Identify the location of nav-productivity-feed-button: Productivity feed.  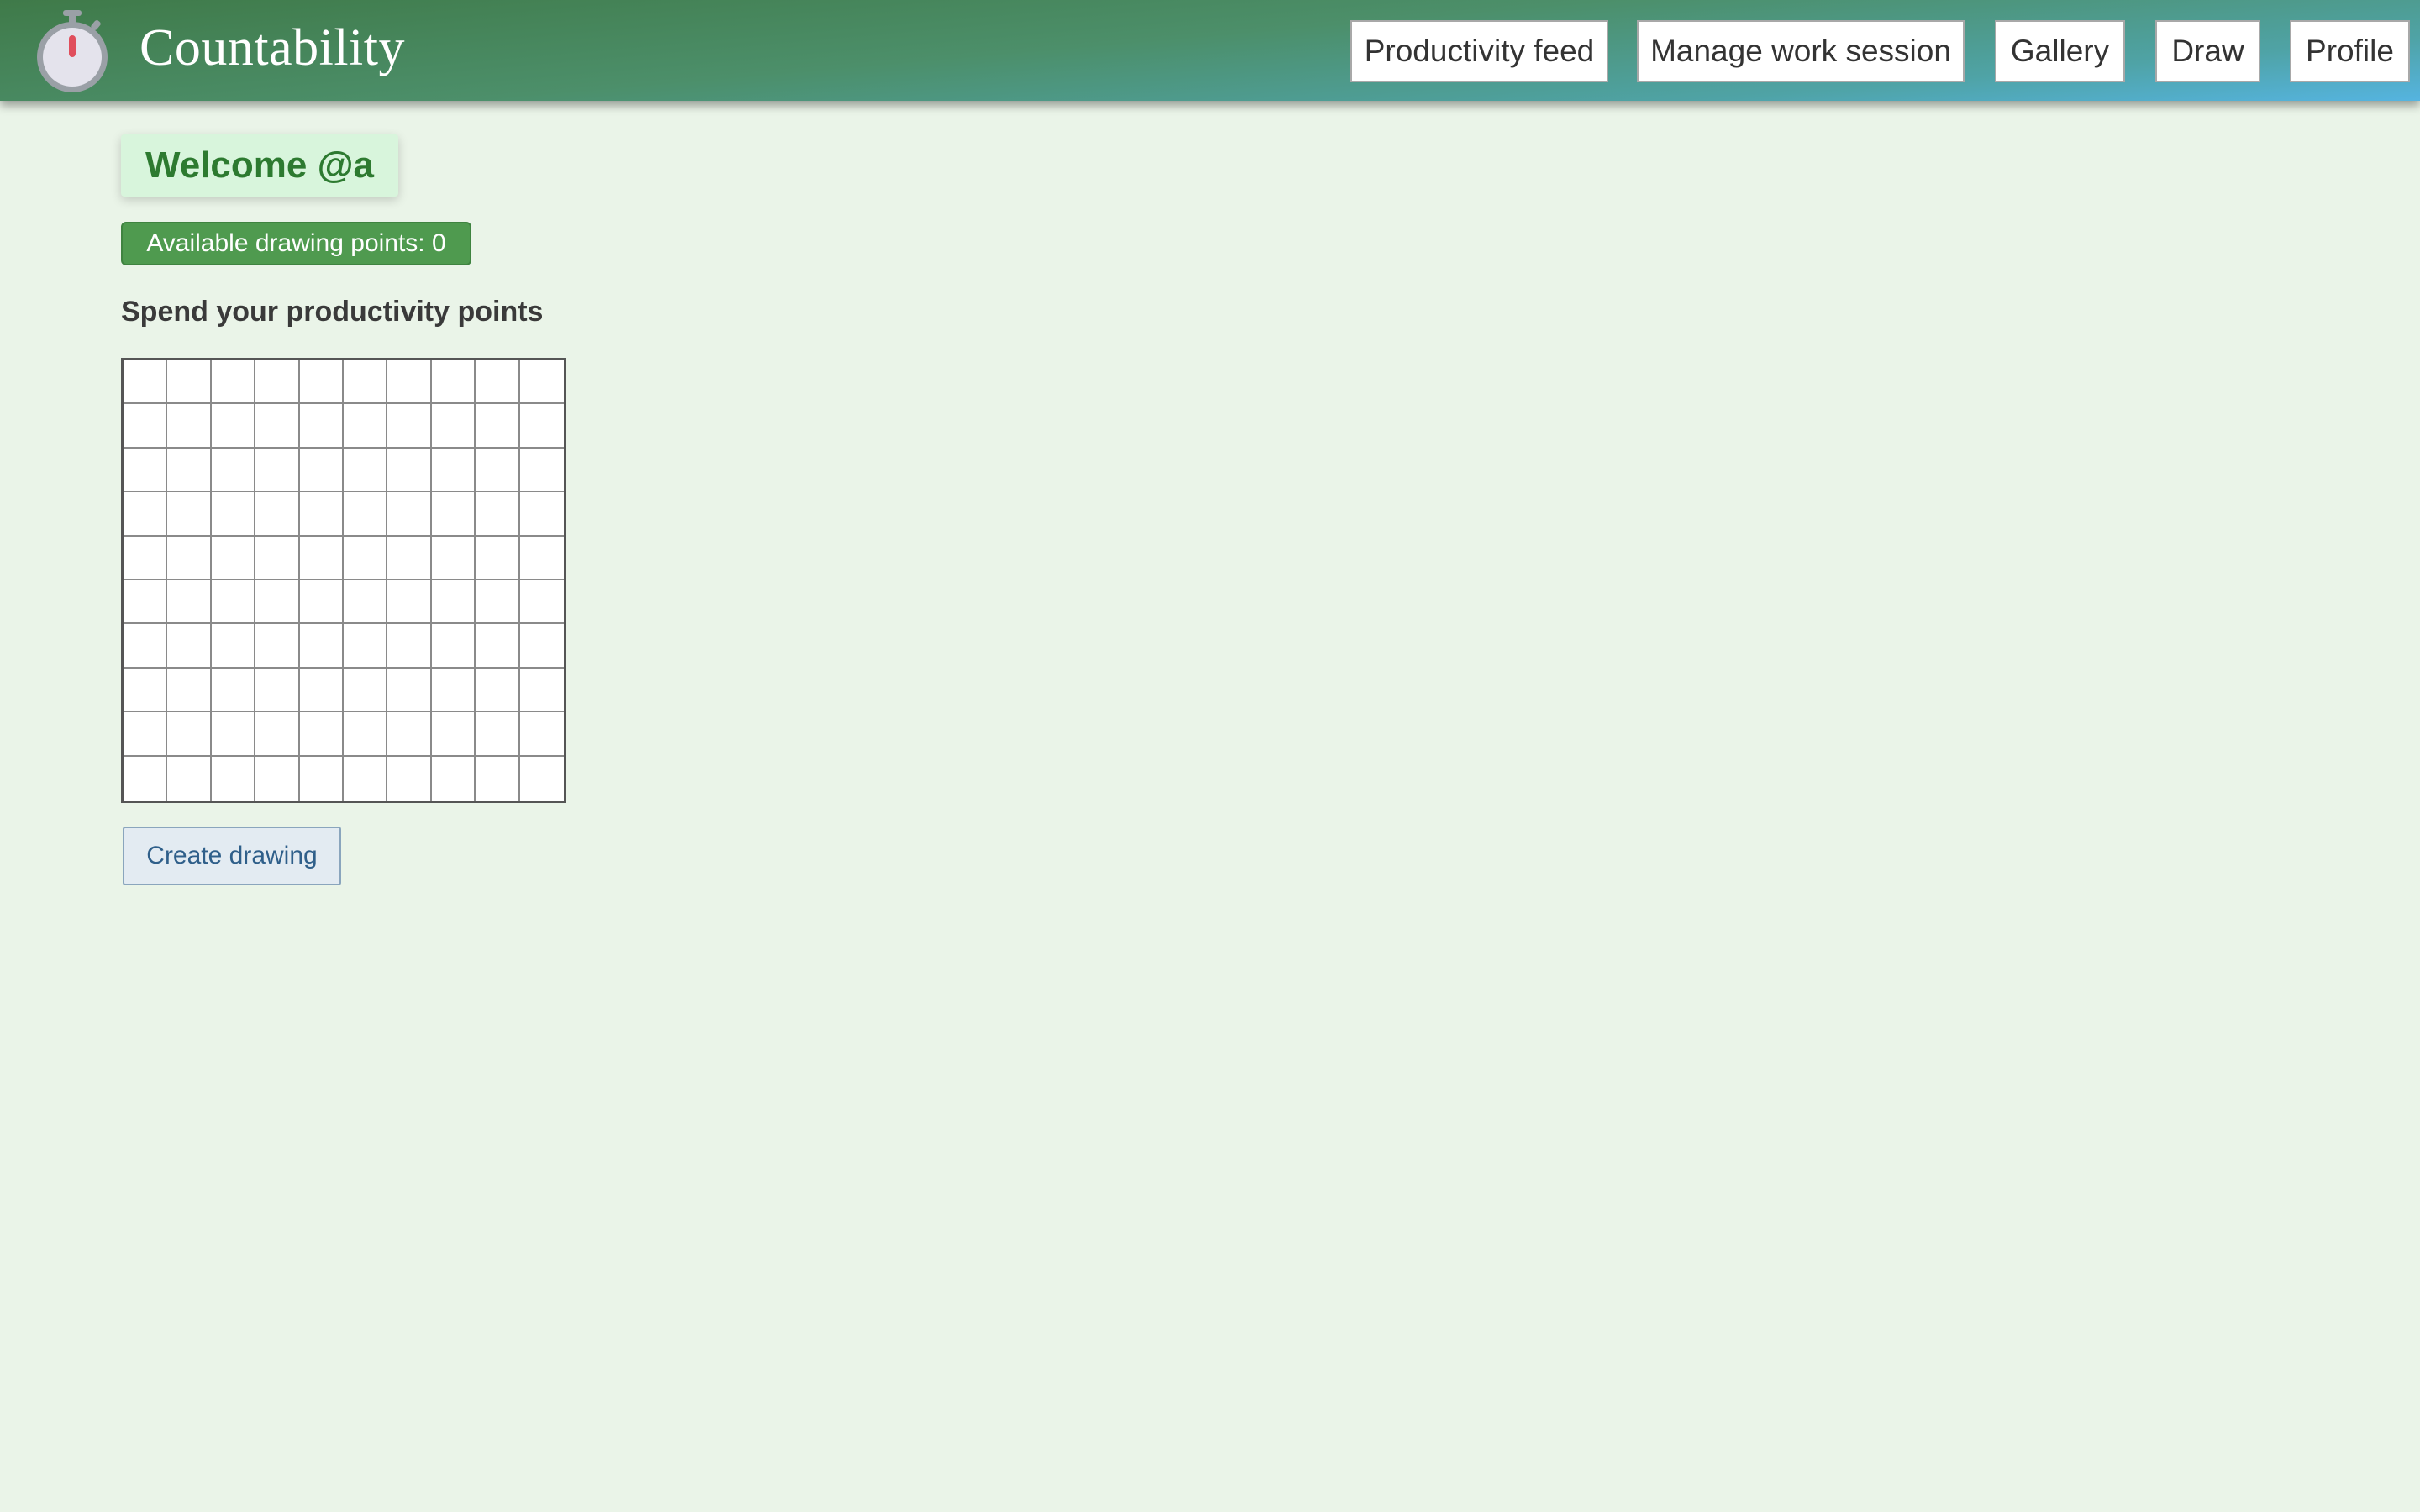
(1479, 51).